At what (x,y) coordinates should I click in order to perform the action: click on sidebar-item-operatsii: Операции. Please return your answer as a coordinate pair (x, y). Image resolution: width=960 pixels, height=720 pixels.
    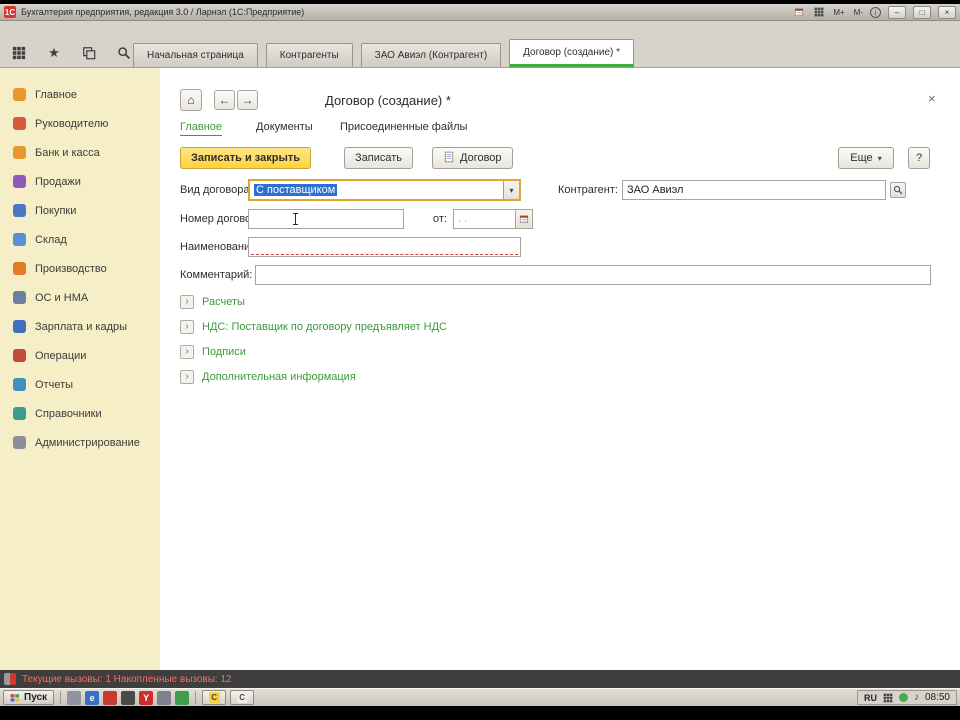
    Looking at the image, I should click on (80, 355).